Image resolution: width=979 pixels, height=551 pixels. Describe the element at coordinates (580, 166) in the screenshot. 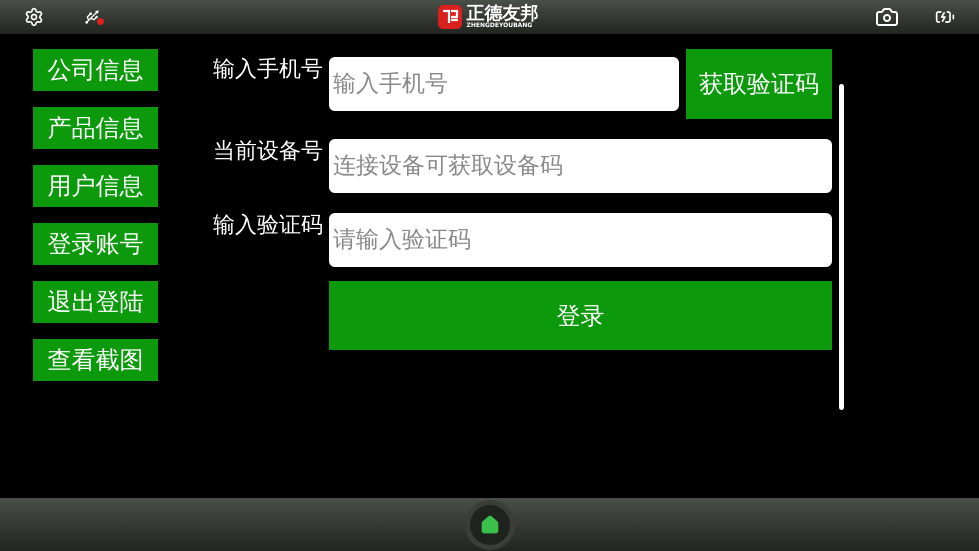

I see `input-field: 连接设备可获取设备码` at that location.